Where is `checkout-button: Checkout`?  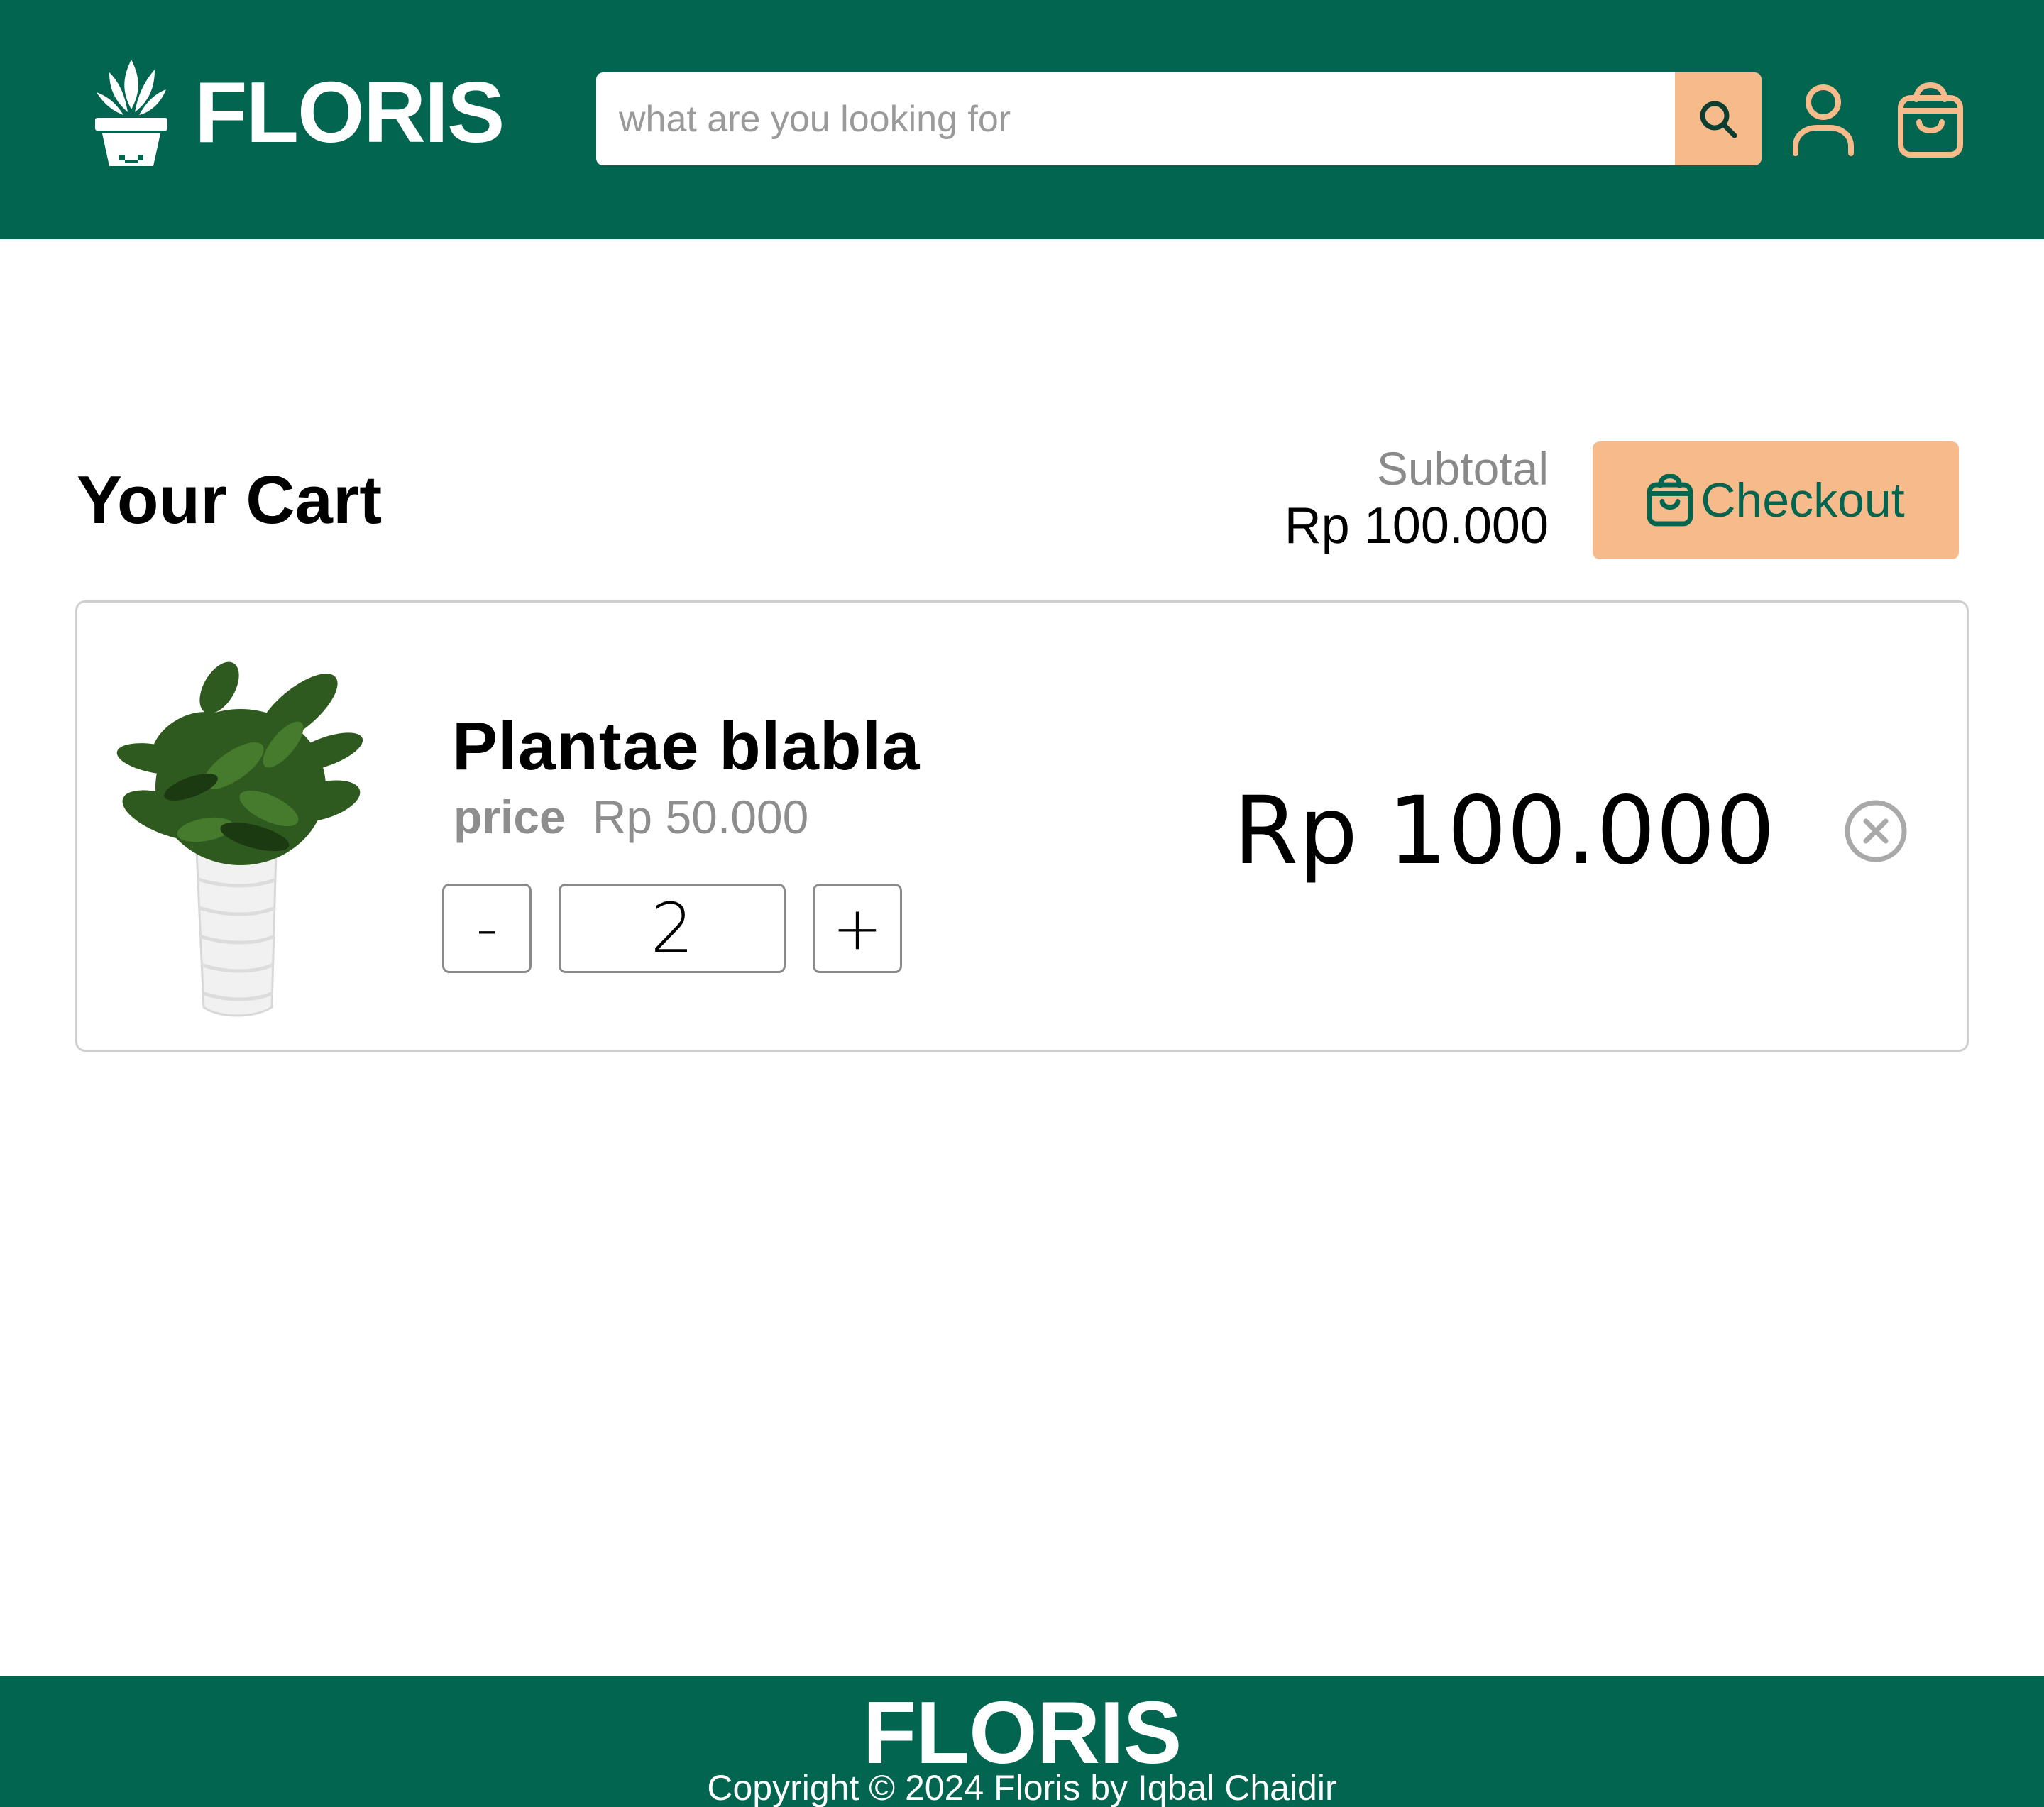 checkout-button: Checkout is located at coordinates (1776, 500).